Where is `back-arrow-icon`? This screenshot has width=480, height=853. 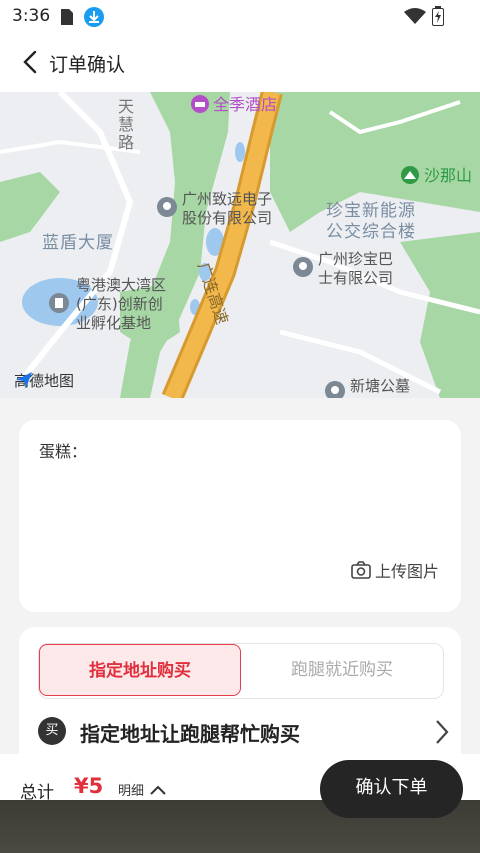
back-arrow-icon is located at coordinates (32, 62).